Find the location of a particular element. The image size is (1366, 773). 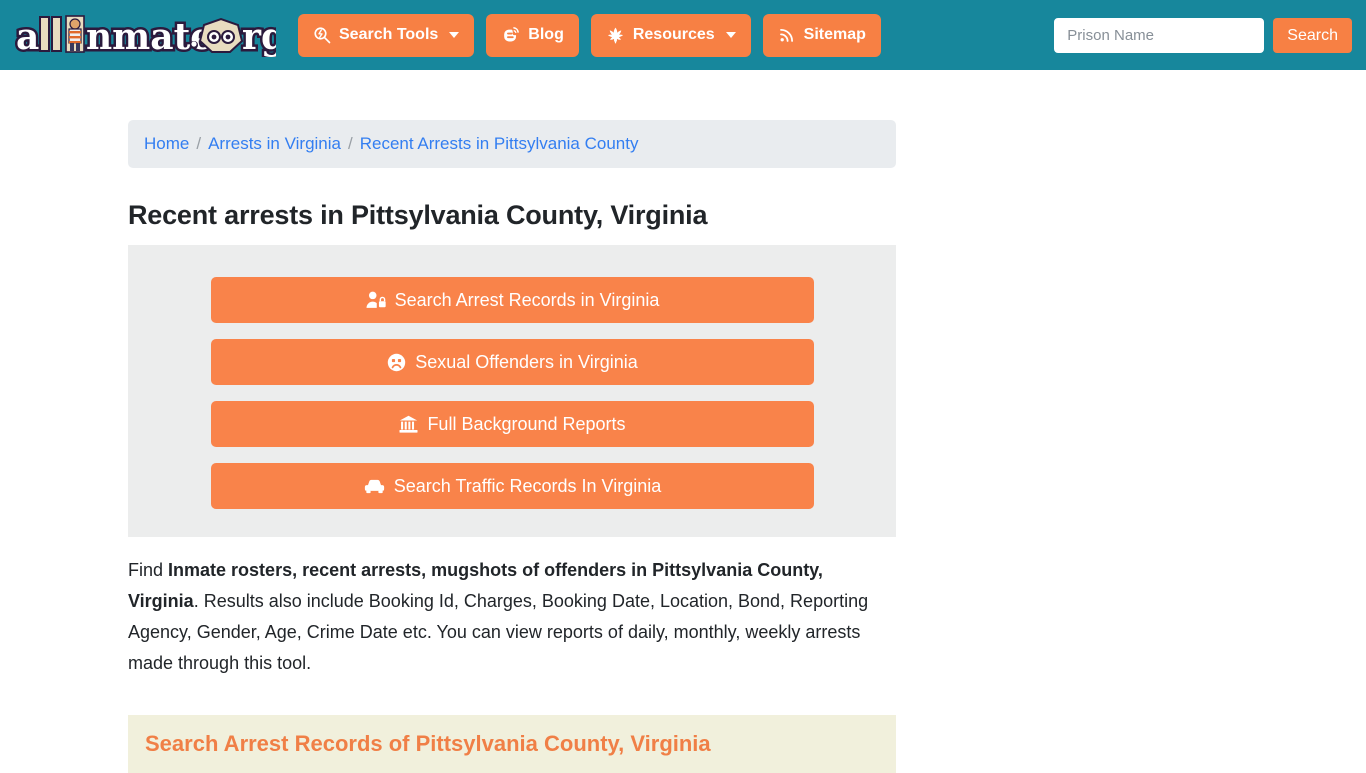

nav-button-resources: Resources is located at coordinates (670, 35).